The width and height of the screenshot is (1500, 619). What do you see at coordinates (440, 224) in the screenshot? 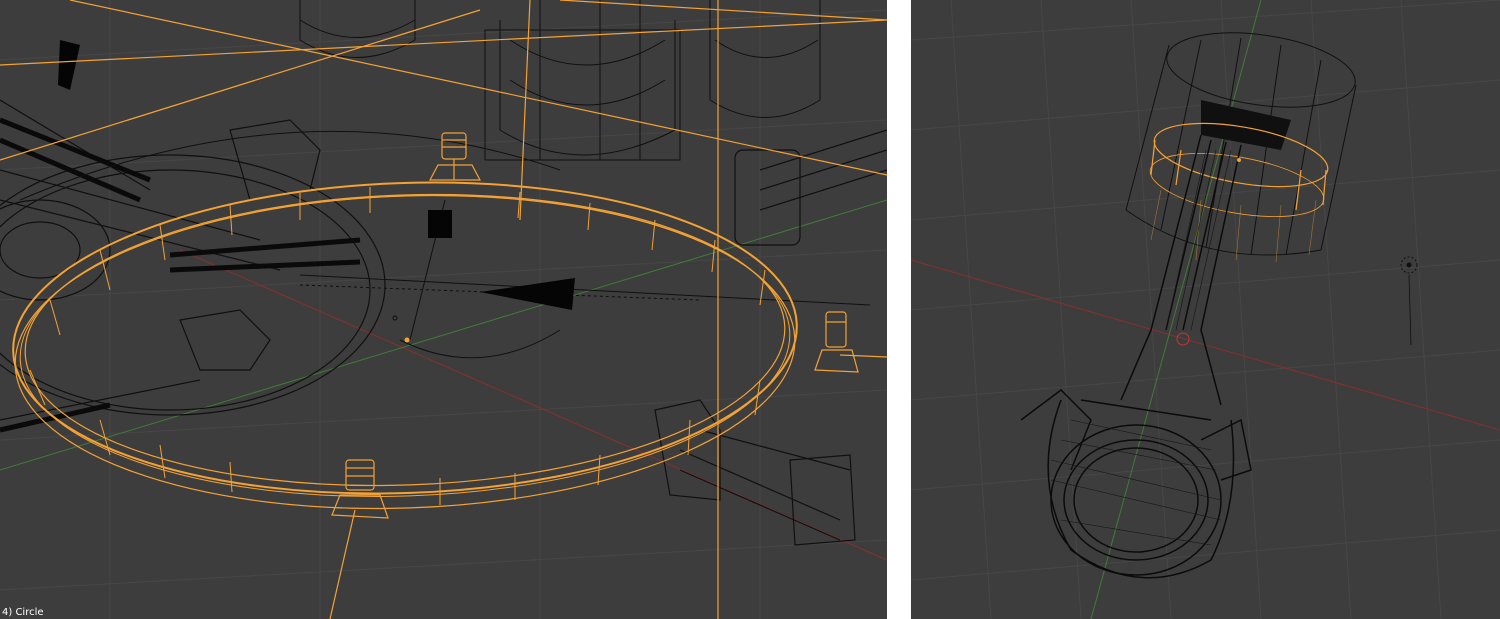
I see `camera-block` at bounding box center [440, 224].